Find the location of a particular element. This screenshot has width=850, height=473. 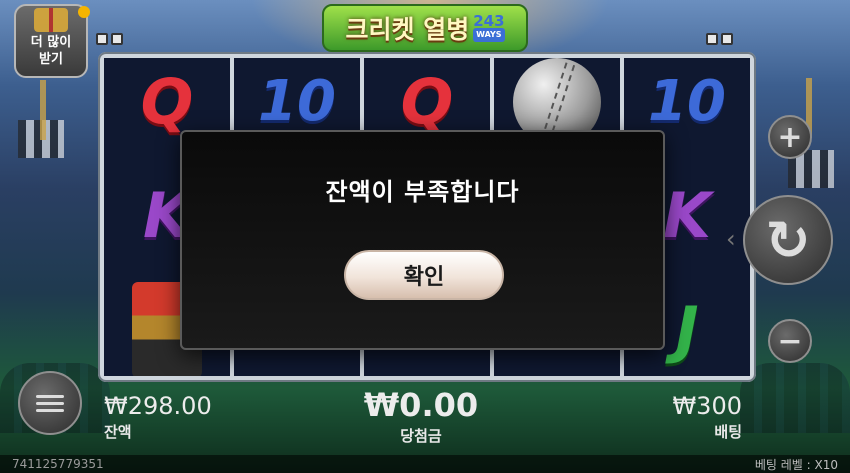

dialog-message: 잔액이 부족합니다 is located at coordinates (422, 192).